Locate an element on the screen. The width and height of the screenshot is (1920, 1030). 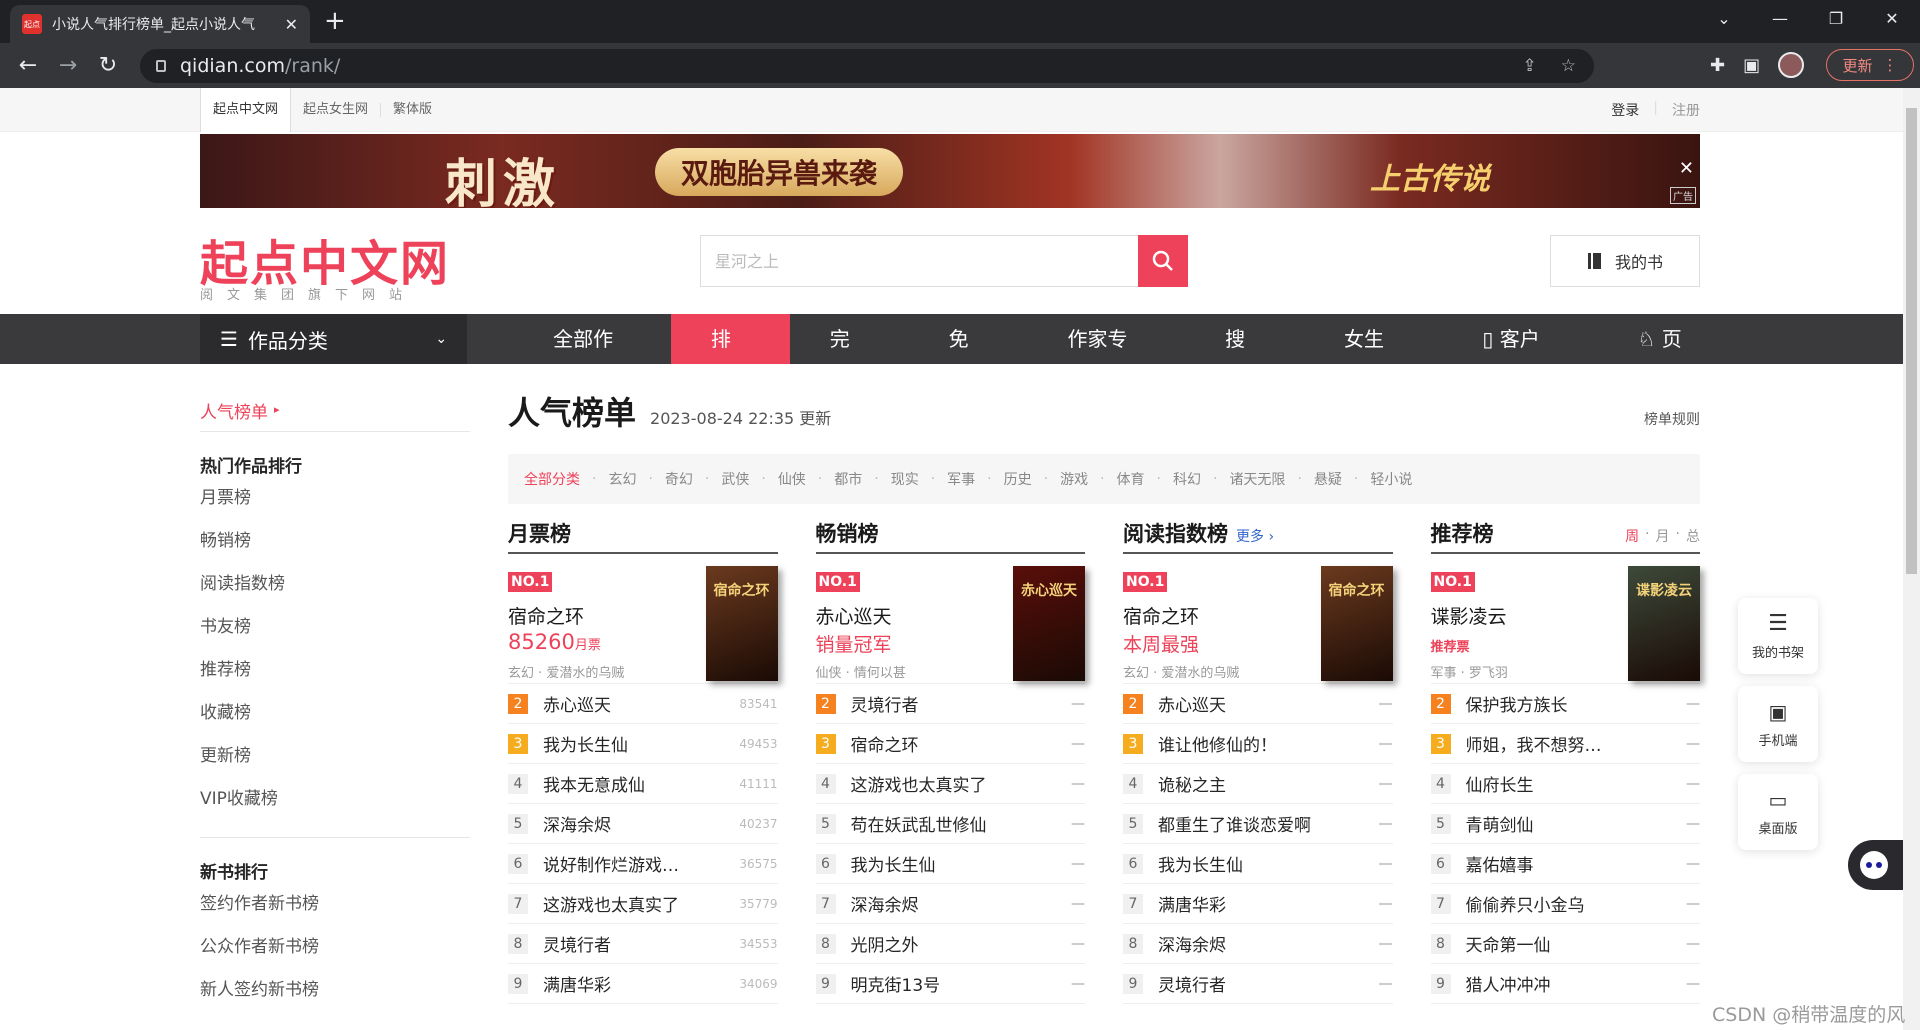
rank-book-name: 明克街13号 is located at coordinates (896, 983).